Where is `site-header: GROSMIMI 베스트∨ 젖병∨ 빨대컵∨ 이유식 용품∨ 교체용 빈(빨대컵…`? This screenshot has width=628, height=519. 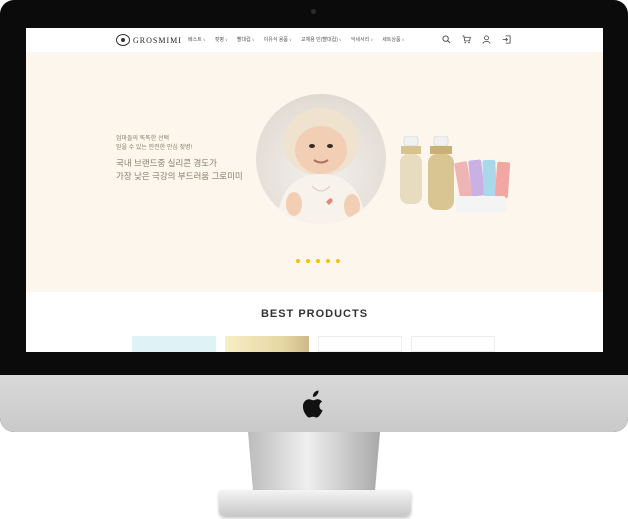 site-header: GROSMIMI 베스트∨ 젖병∨ 빨대컵∨ 이유식 용품∨ 교체용 빈(빨대컵… is located at coordinates (314, 40).